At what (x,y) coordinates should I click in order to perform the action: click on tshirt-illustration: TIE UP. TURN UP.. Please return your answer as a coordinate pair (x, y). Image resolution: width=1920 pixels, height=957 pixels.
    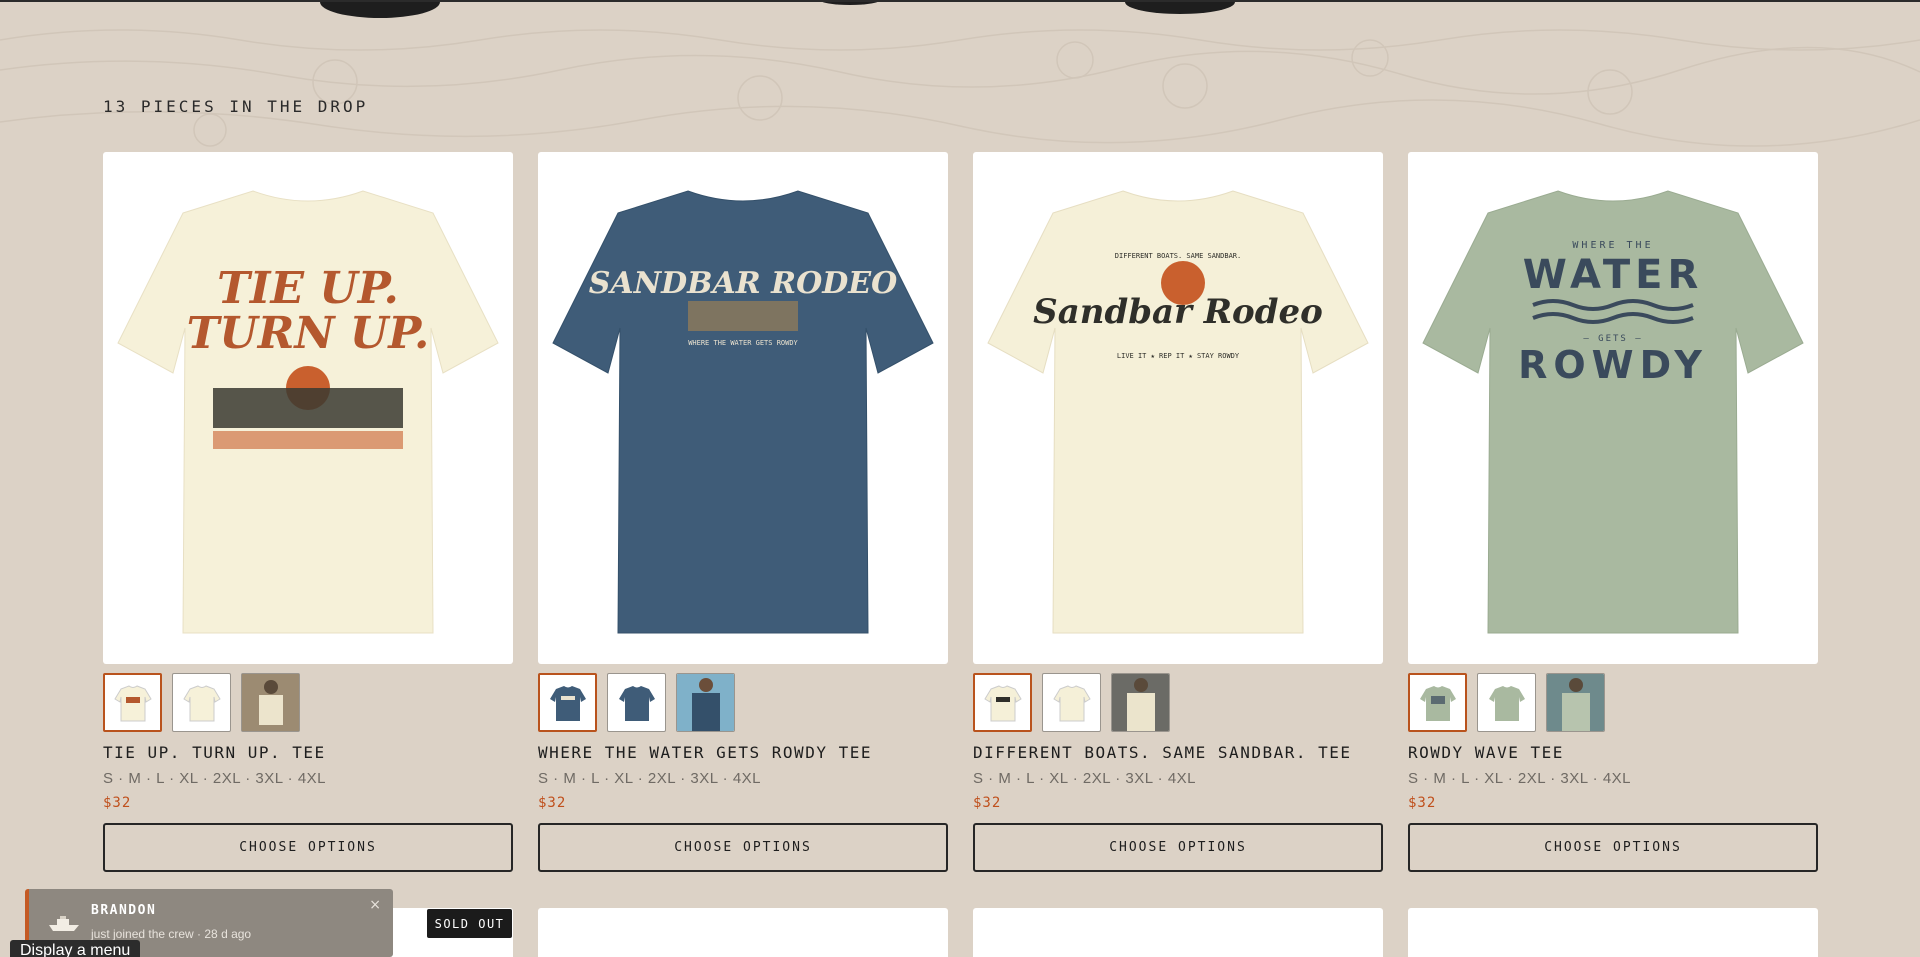
    Looking at the image, I should click on (308, 412).